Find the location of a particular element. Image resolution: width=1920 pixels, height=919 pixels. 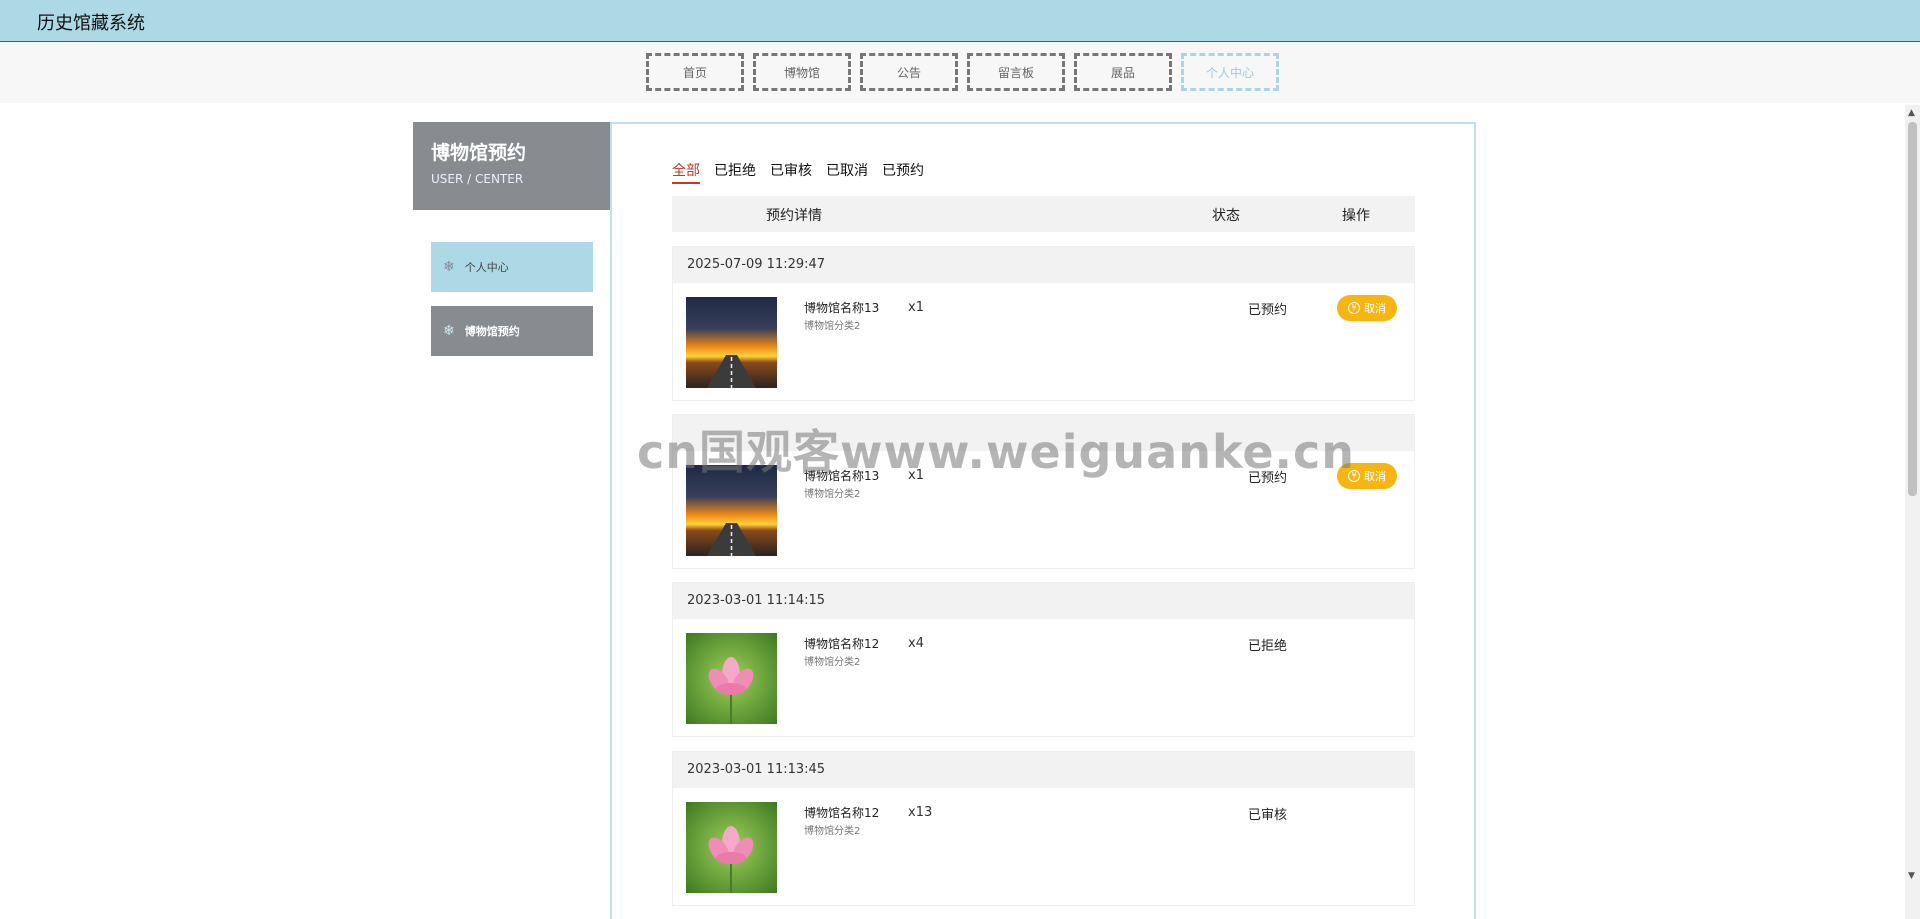

nav-message-board: 留言板 is located at coordinates (1016, 72).